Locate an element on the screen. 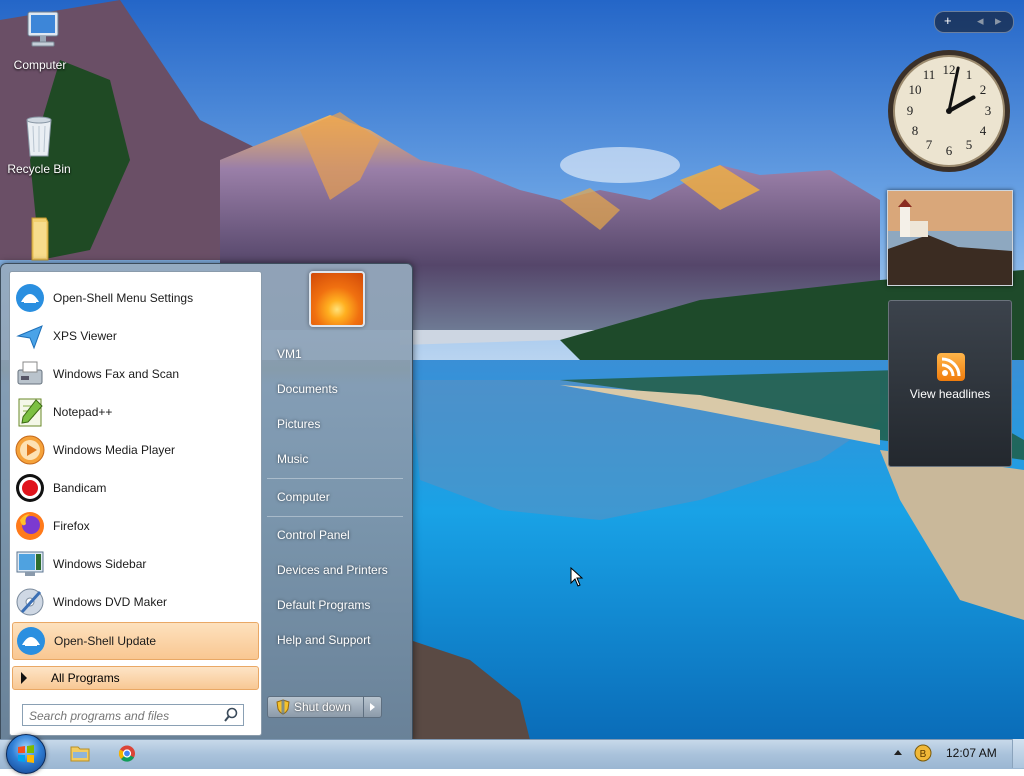  firefox-icon is located at coordinates (30, 526).